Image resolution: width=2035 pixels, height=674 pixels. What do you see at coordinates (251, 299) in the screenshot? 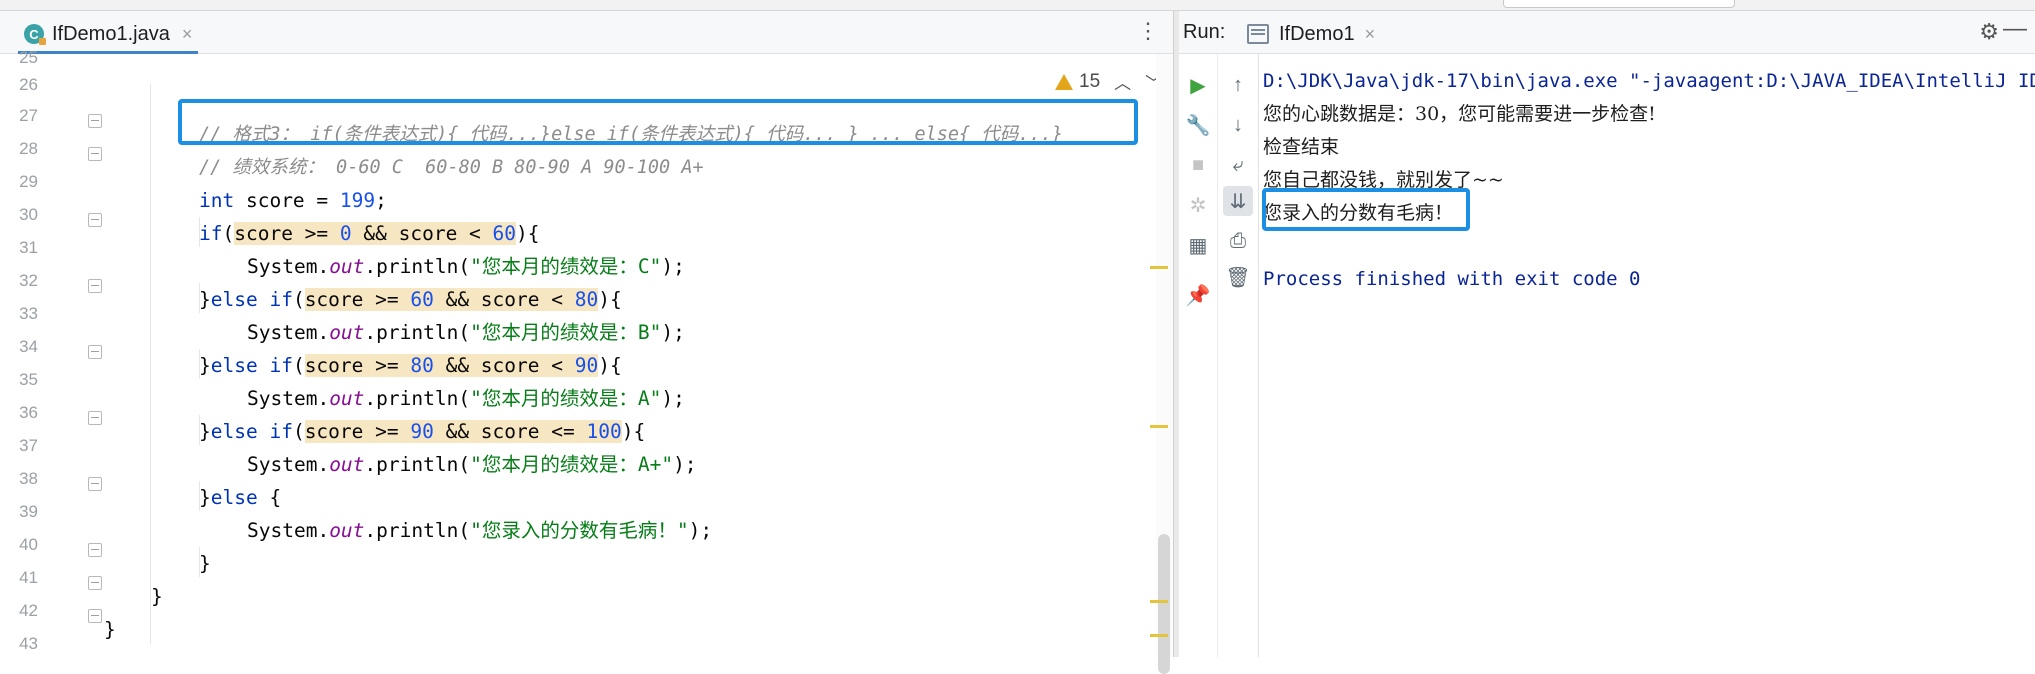
I see `code-keyword: else if` at bounding box center [251, 299].